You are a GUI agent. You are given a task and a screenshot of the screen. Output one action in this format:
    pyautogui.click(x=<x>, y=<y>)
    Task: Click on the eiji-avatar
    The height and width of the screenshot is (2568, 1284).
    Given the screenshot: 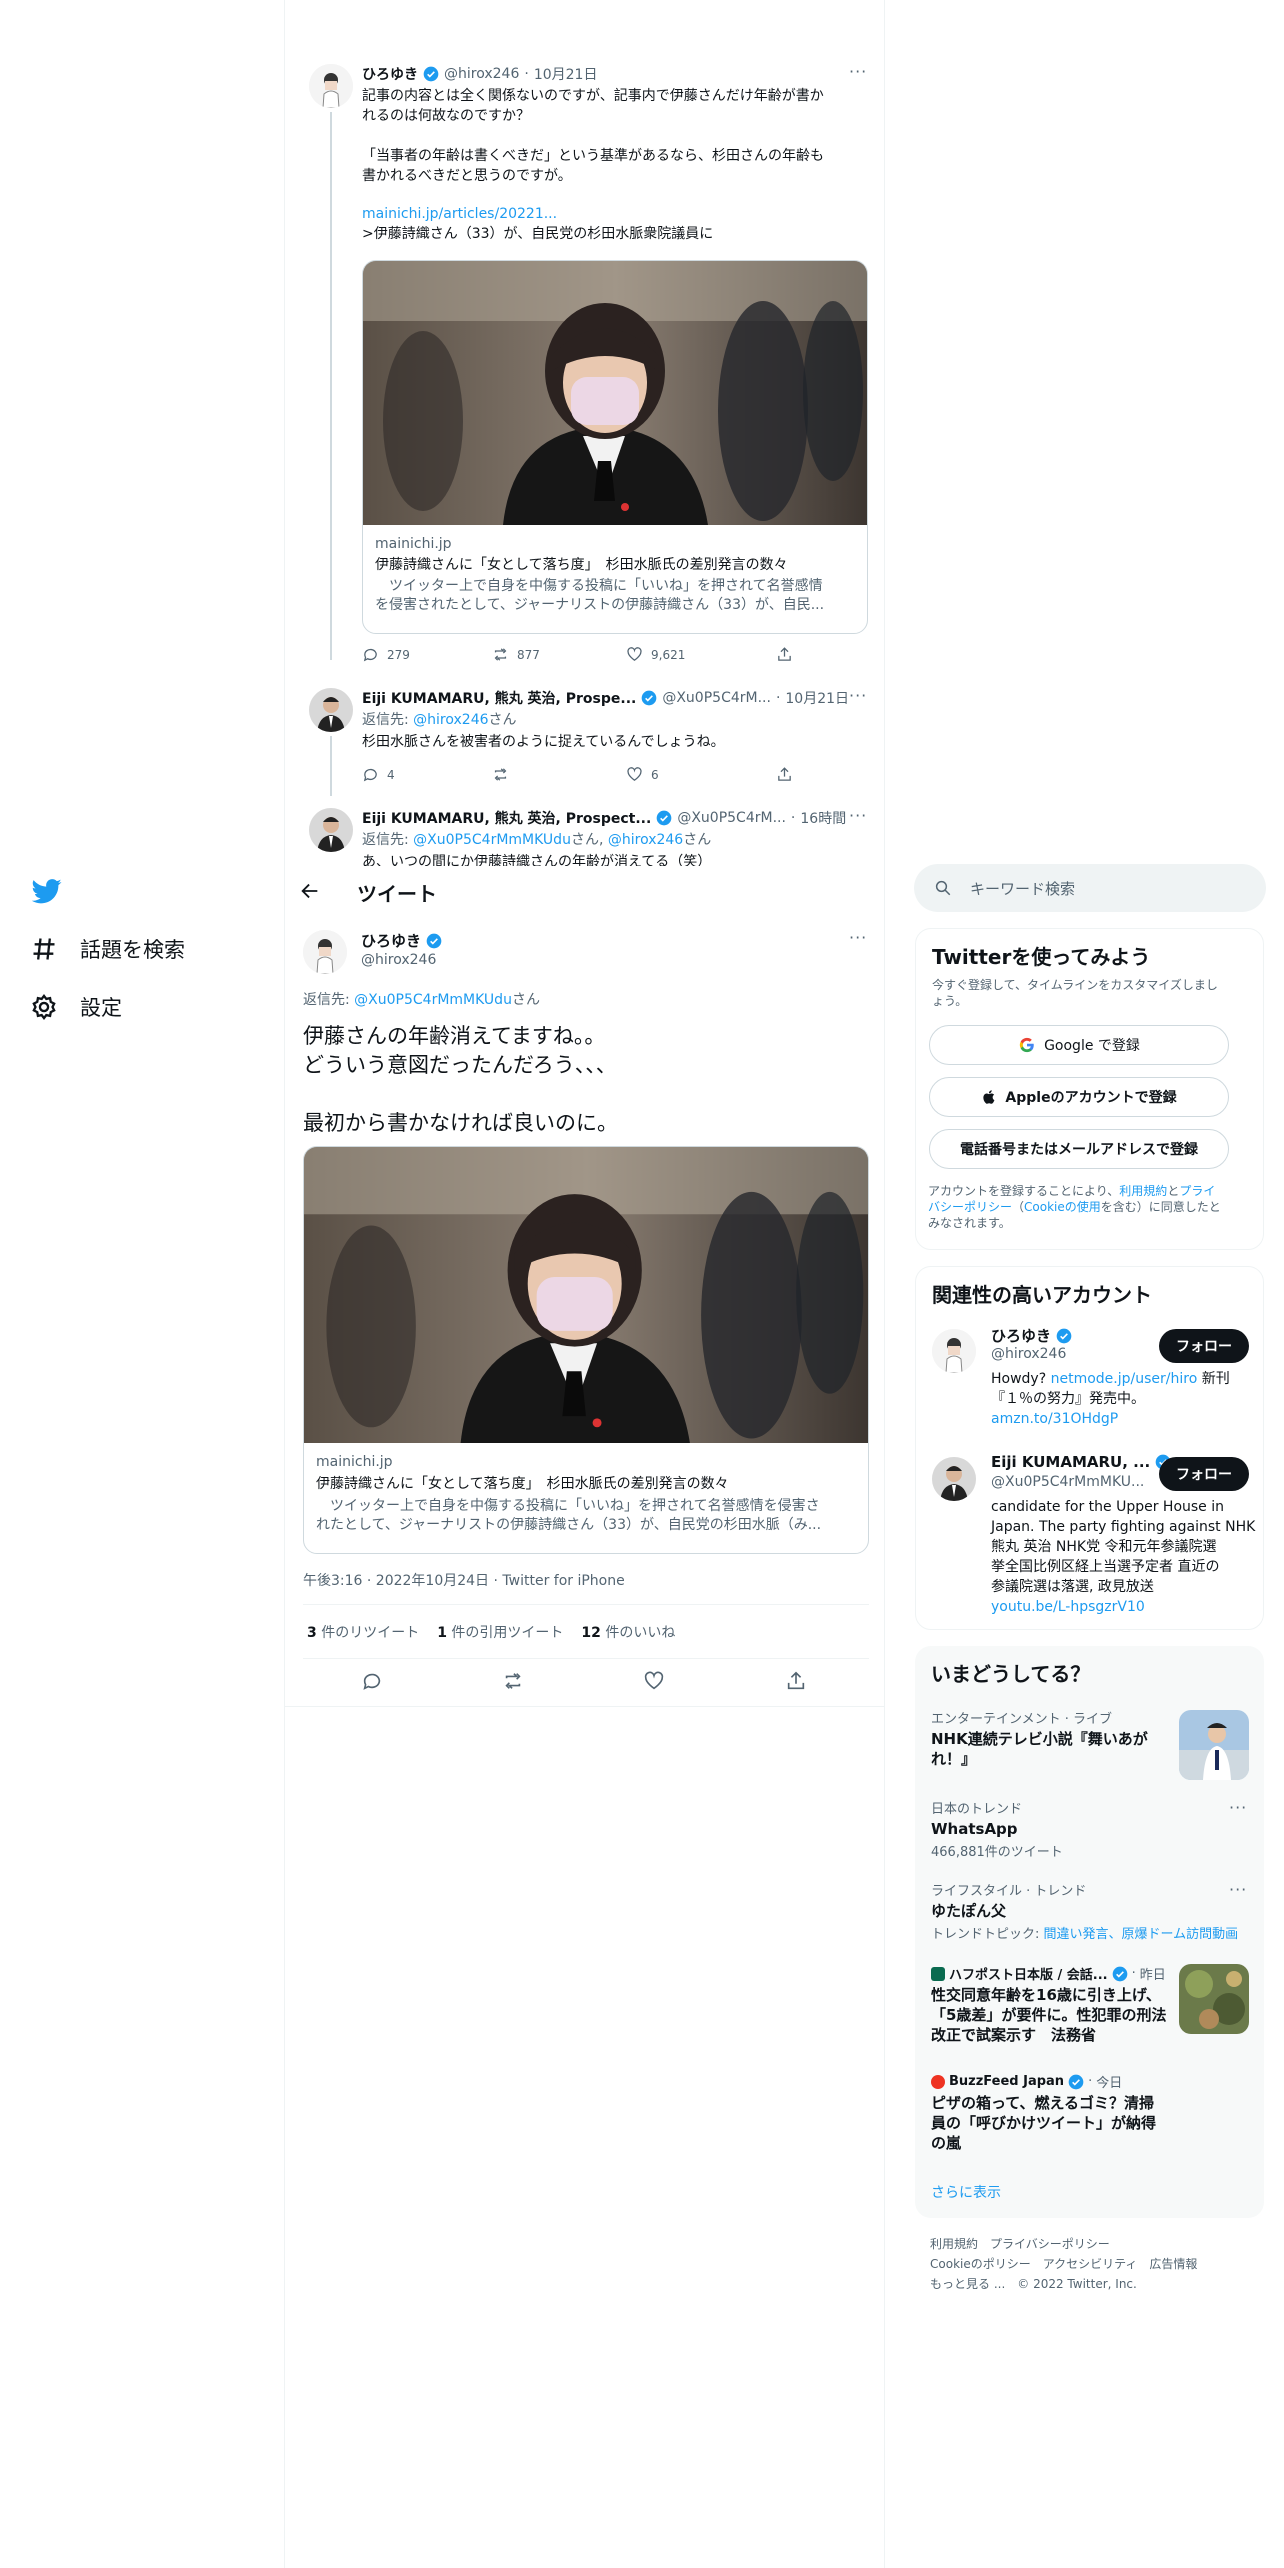 What is the action you would take?
    pyautogui.click(x=331, y=710)
    